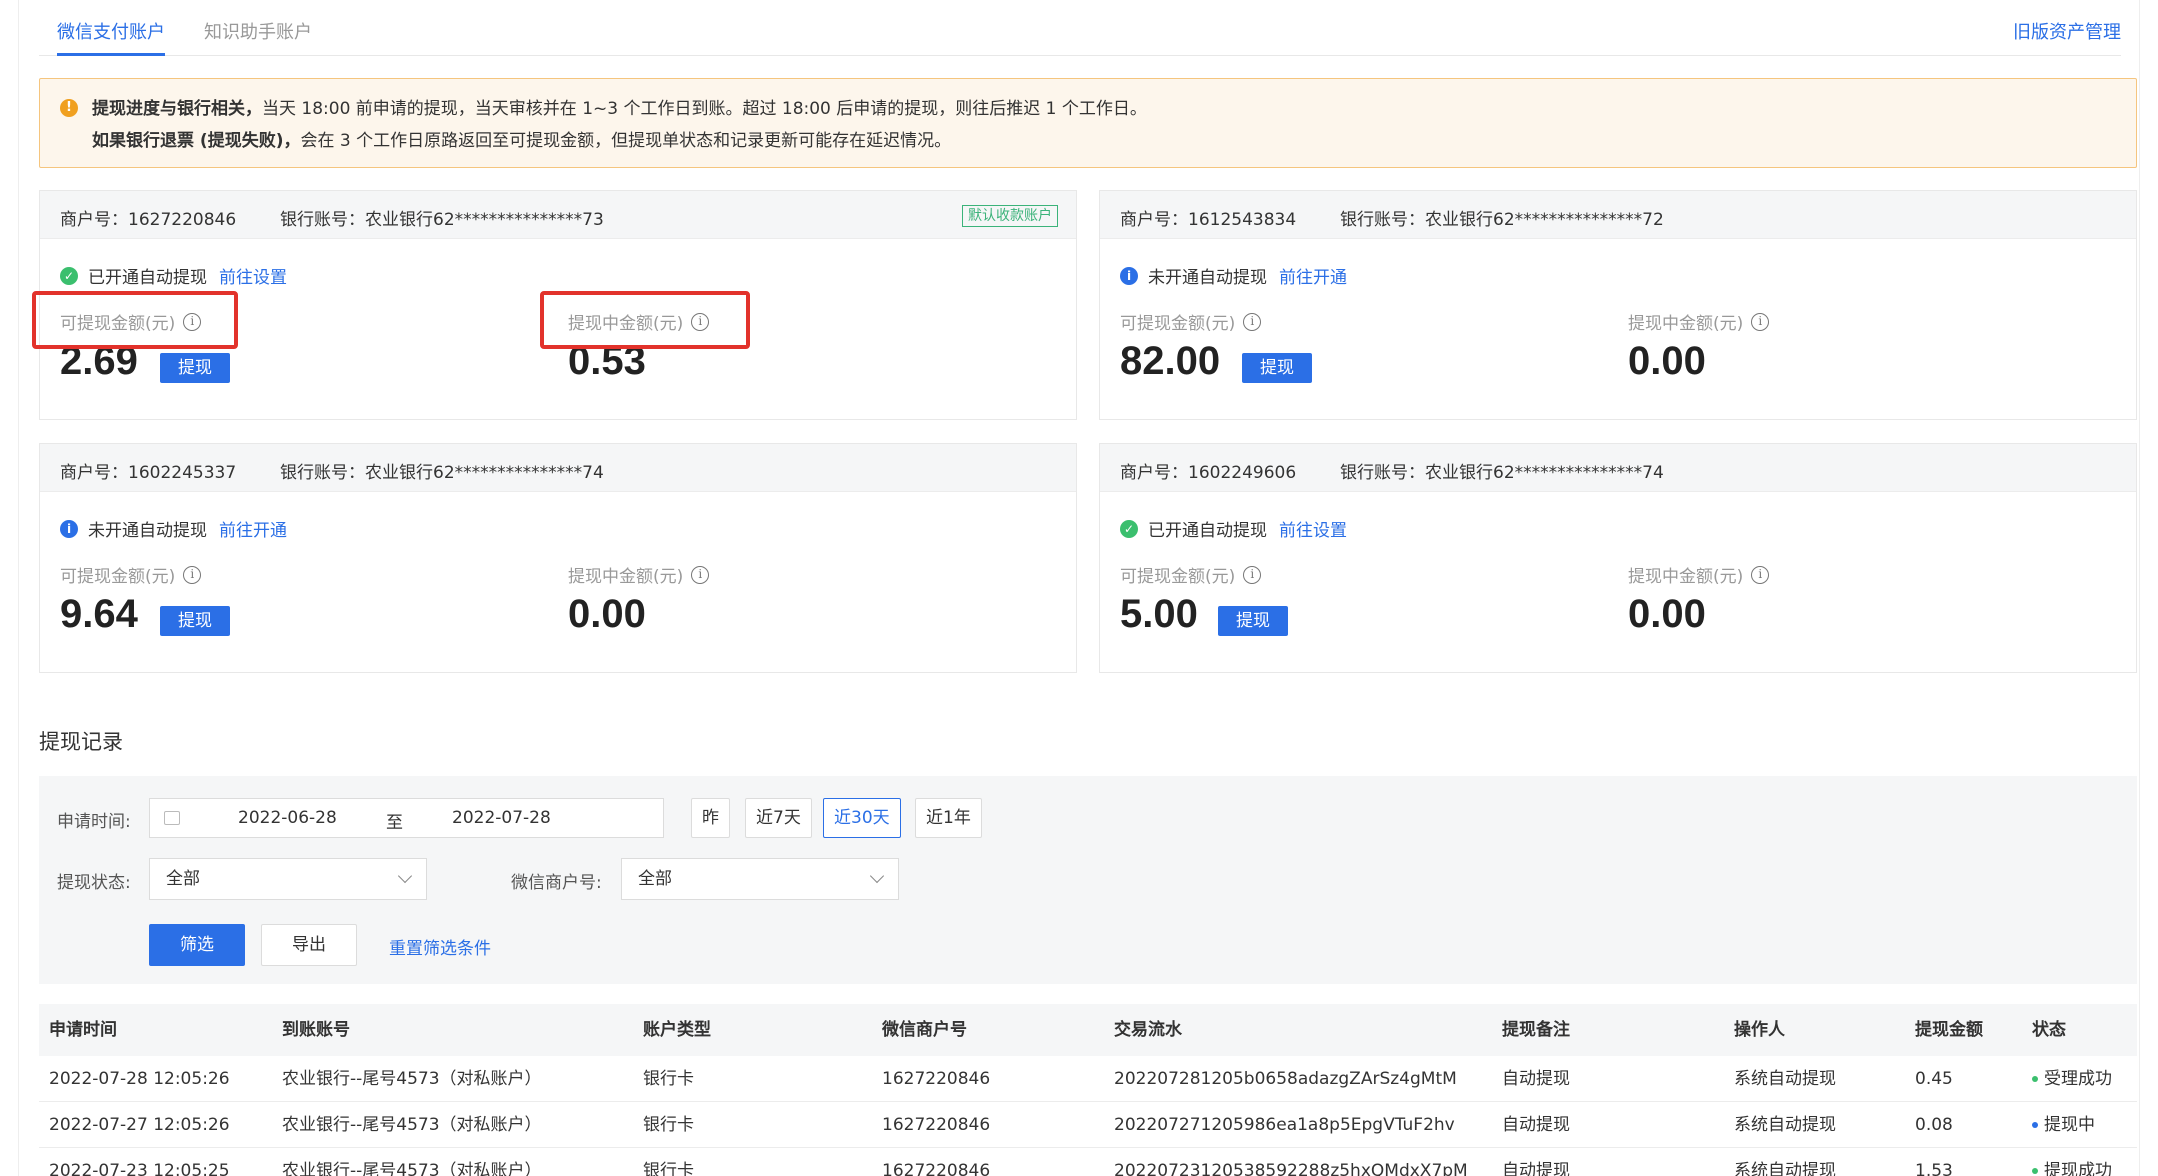 This screenshot has height=1176, width=2158. What do you see at coordinates (288, 879) in the screenshot?
I see `status-select: 全部` at bounding box center [288, 879].